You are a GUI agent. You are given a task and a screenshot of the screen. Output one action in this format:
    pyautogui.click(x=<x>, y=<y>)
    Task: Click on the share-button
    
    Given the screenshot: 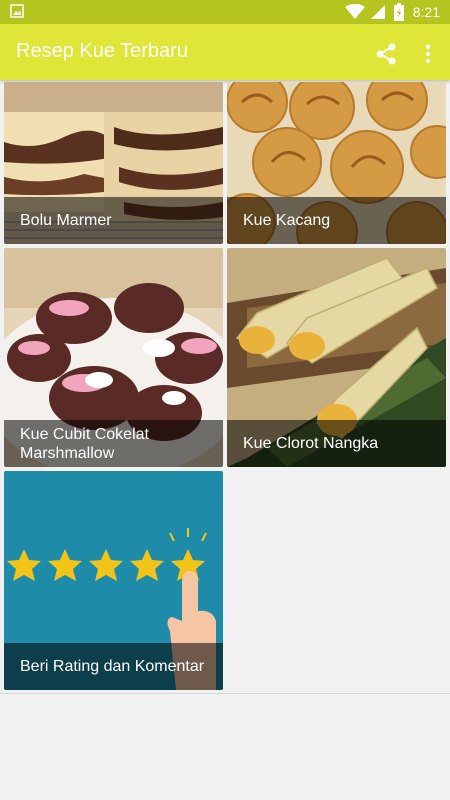 What is the action you would take?
    pyautogui.click(x=386, y=54)
    